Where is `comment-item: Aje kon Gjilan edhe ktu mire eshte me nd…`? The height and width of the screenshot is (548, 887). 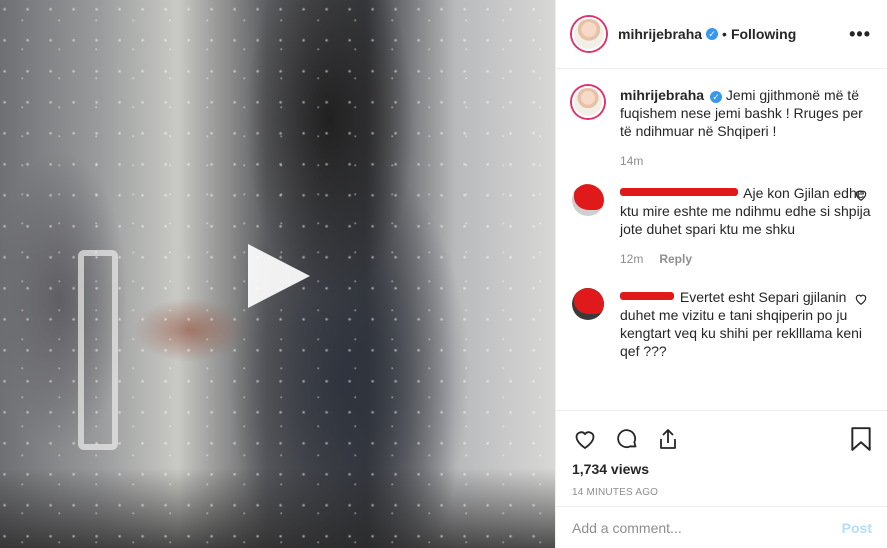 comment-item: Aje kon Gjilan edhe ktu mire eshte me nd… is located at coordinates (722, 211).